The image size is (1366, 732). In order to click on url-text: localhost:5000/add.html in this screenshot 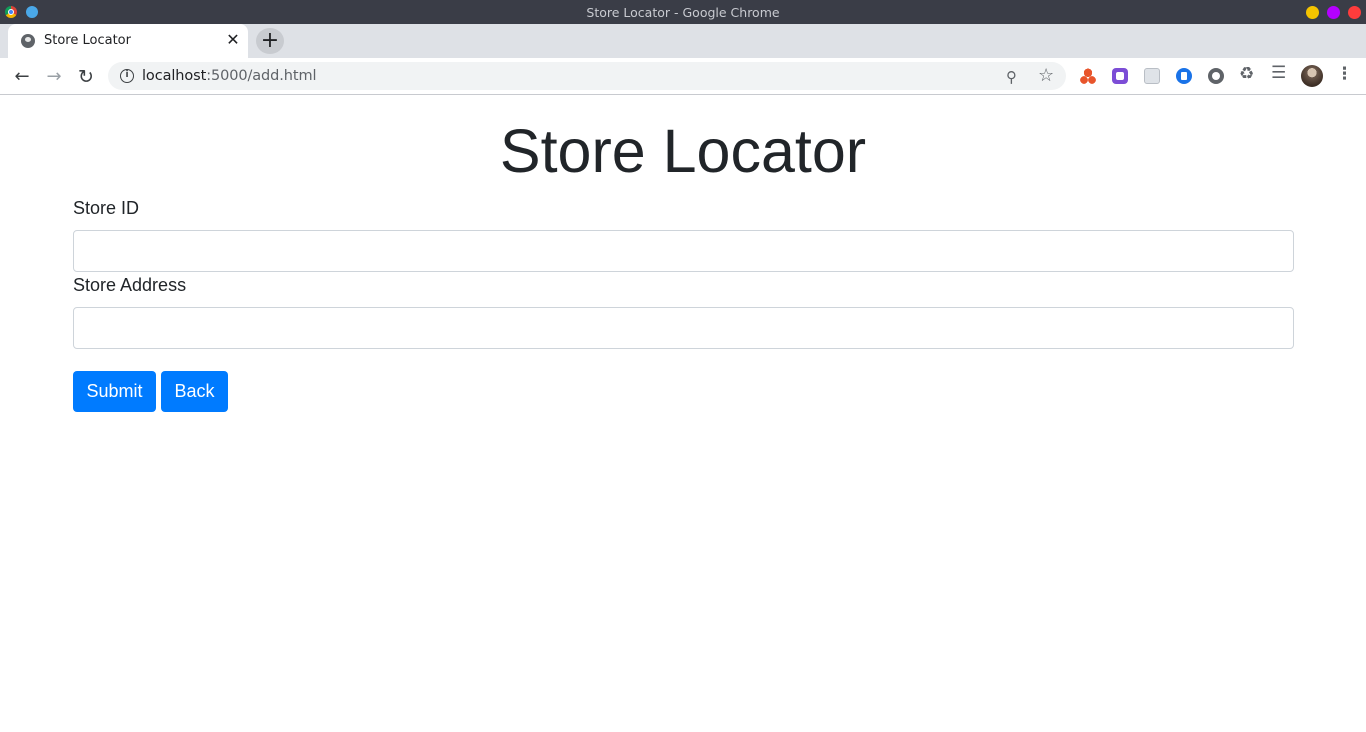, I will do `click(229, 76)`.